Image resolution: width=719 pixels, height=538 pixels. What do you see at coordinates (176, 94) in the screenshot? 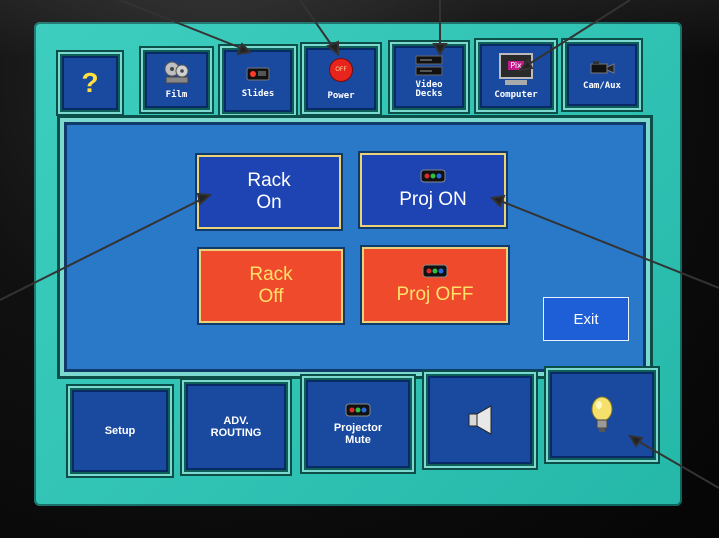
I see `film-label: Film` at bounding box center [176, 94].